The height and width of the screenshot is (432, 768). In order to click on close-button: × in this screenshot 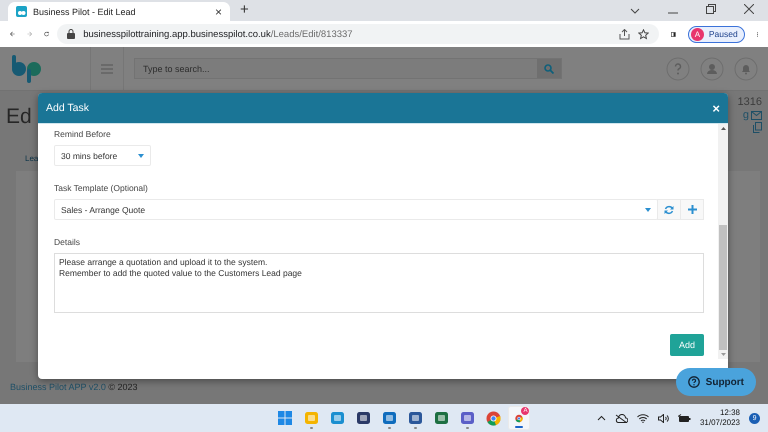, I will do `click(716, 108)`.